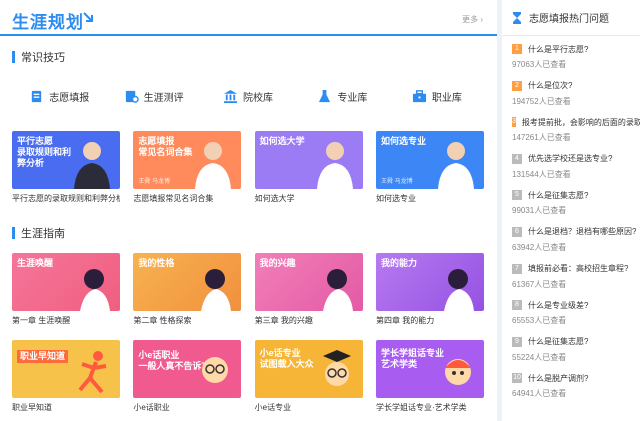 This screenshot has width=640, height=421. What do you see at coordinates (446, 98) in the screenshot?
I see `nav-label: 职业库` at bounding box center [446, 98].